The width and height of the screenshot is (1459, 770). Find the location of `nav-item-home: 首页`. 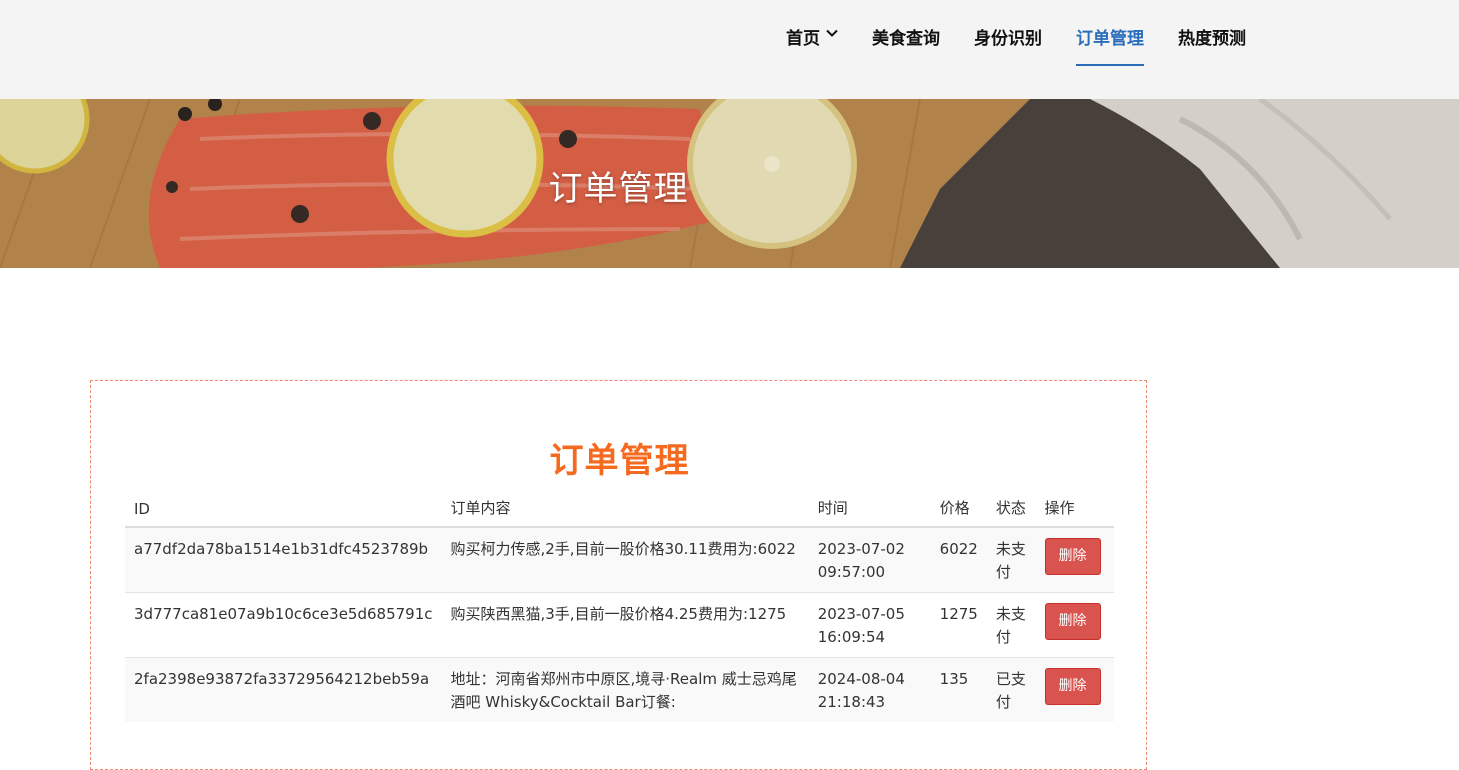

nav-item-home: 首页 is located at coordinates (812, 33).